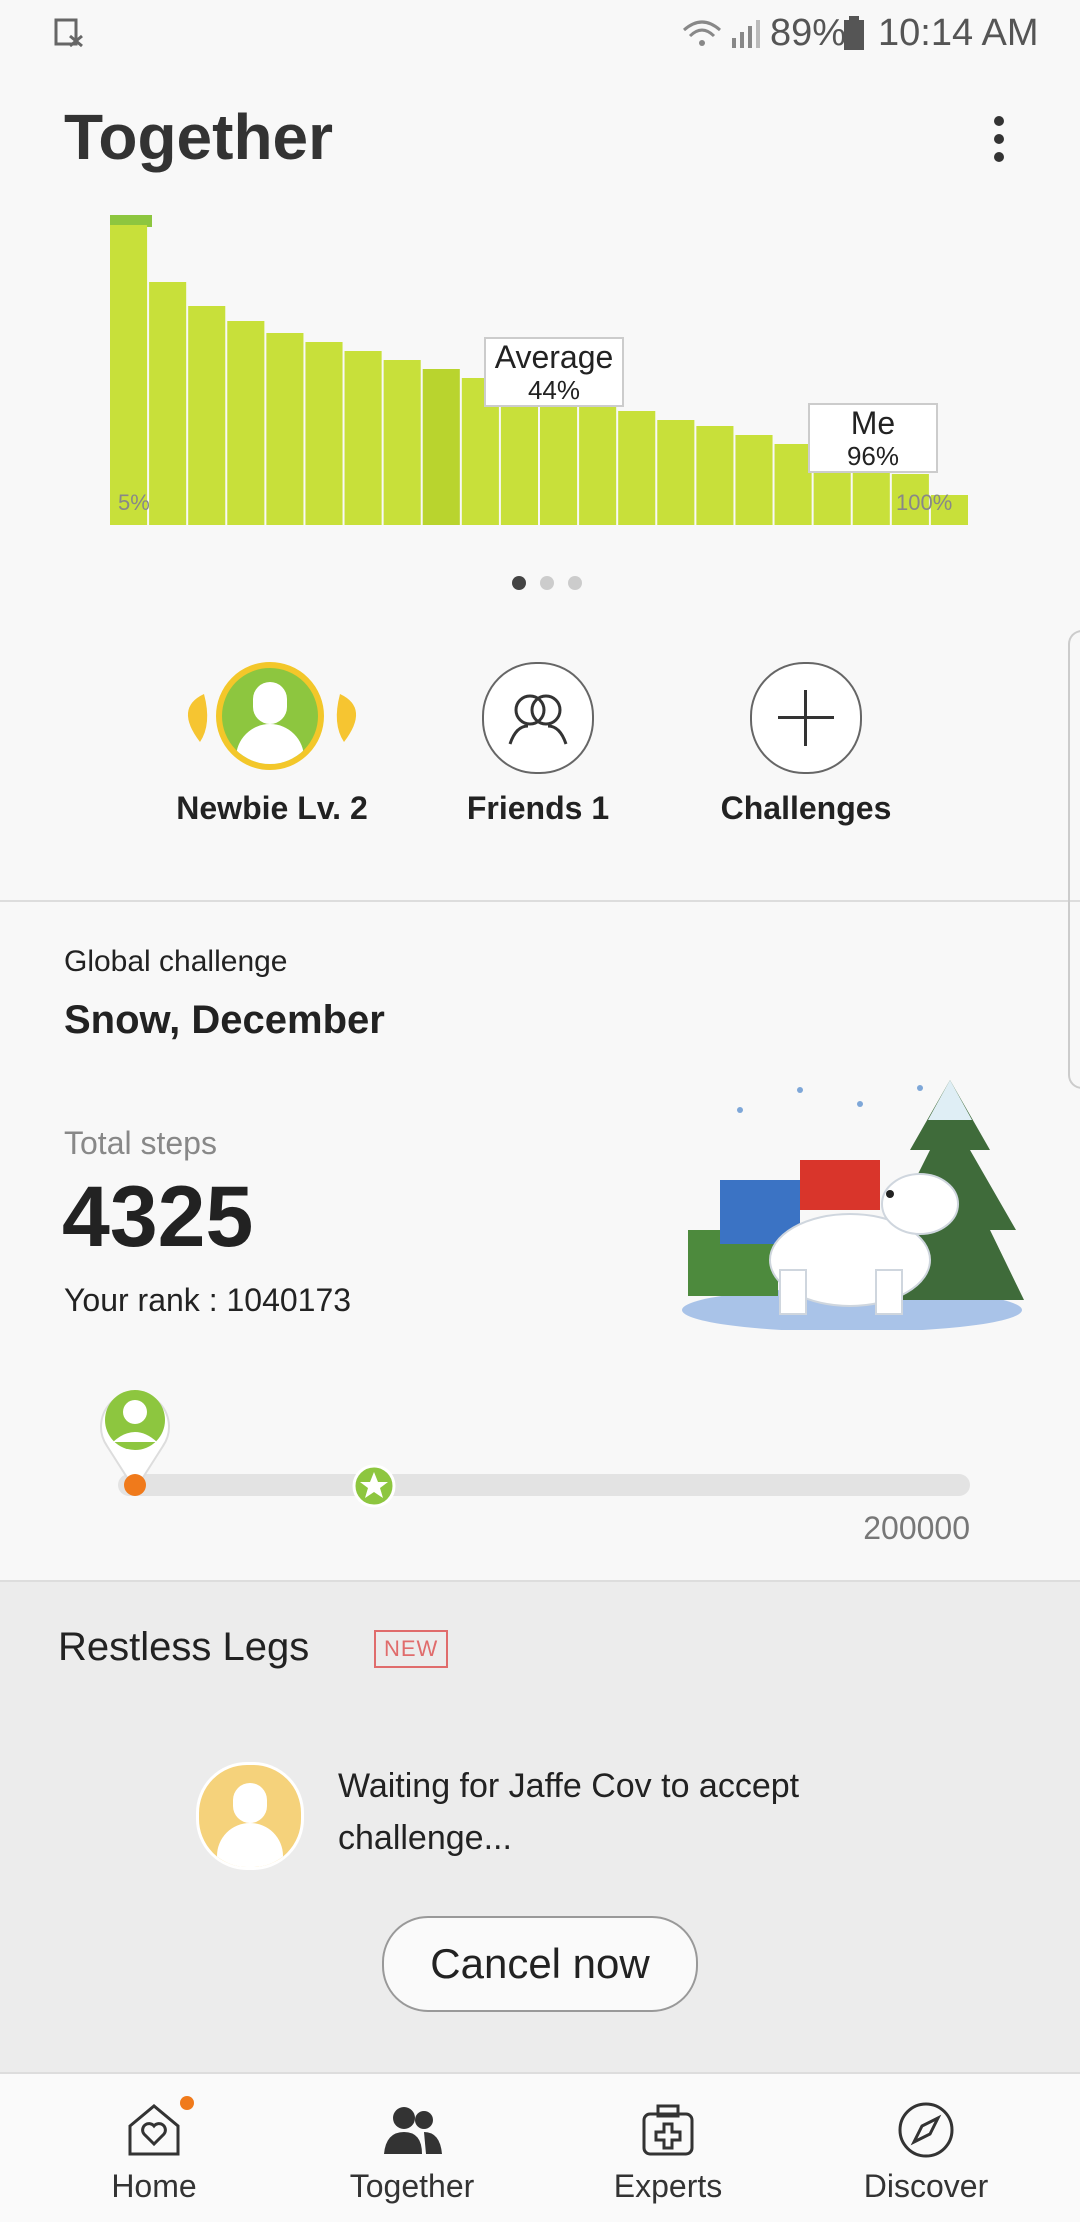  I want to click on people-icon, so click(412, 2130).